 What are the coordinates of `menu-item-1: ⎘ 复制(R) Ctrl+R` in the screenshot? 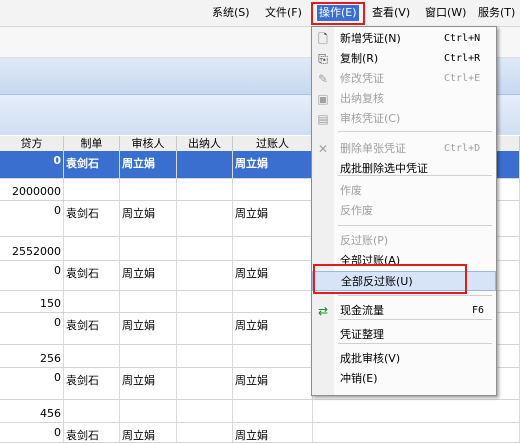 It's located at (404, 59).